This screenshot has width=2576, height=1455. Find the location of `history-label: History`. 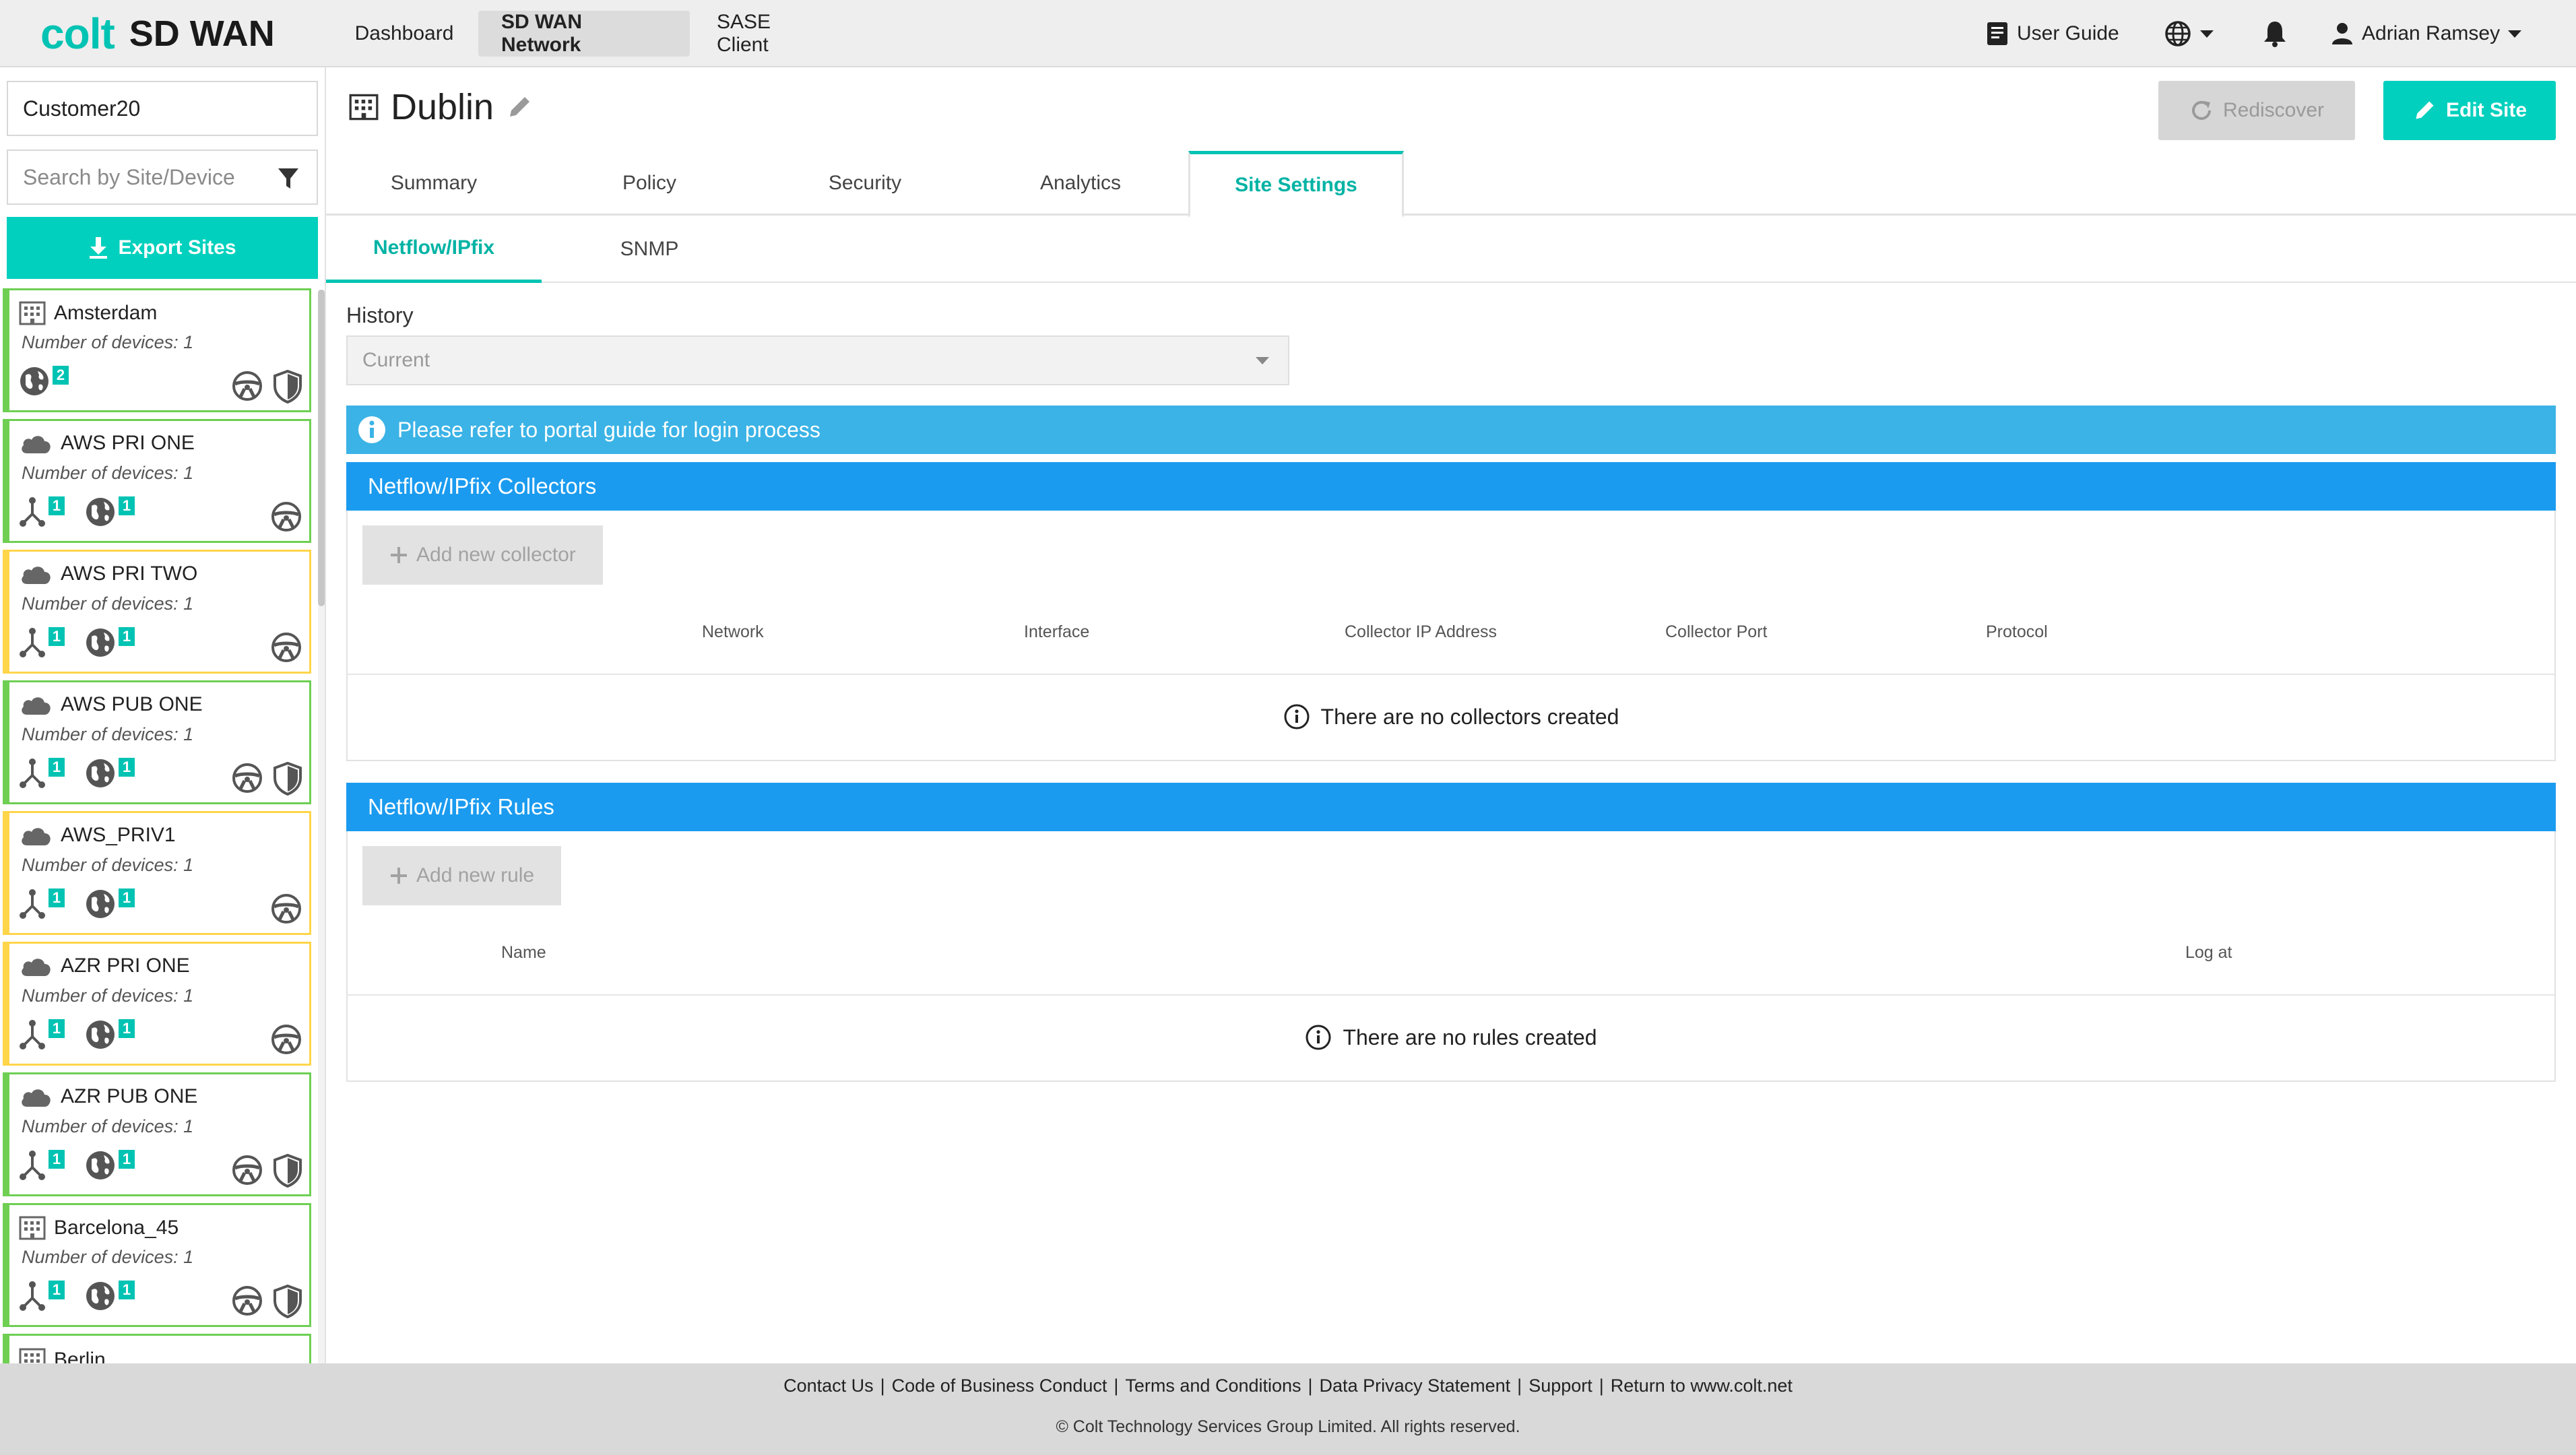

history-label: History is located at coordinates (380, 315).